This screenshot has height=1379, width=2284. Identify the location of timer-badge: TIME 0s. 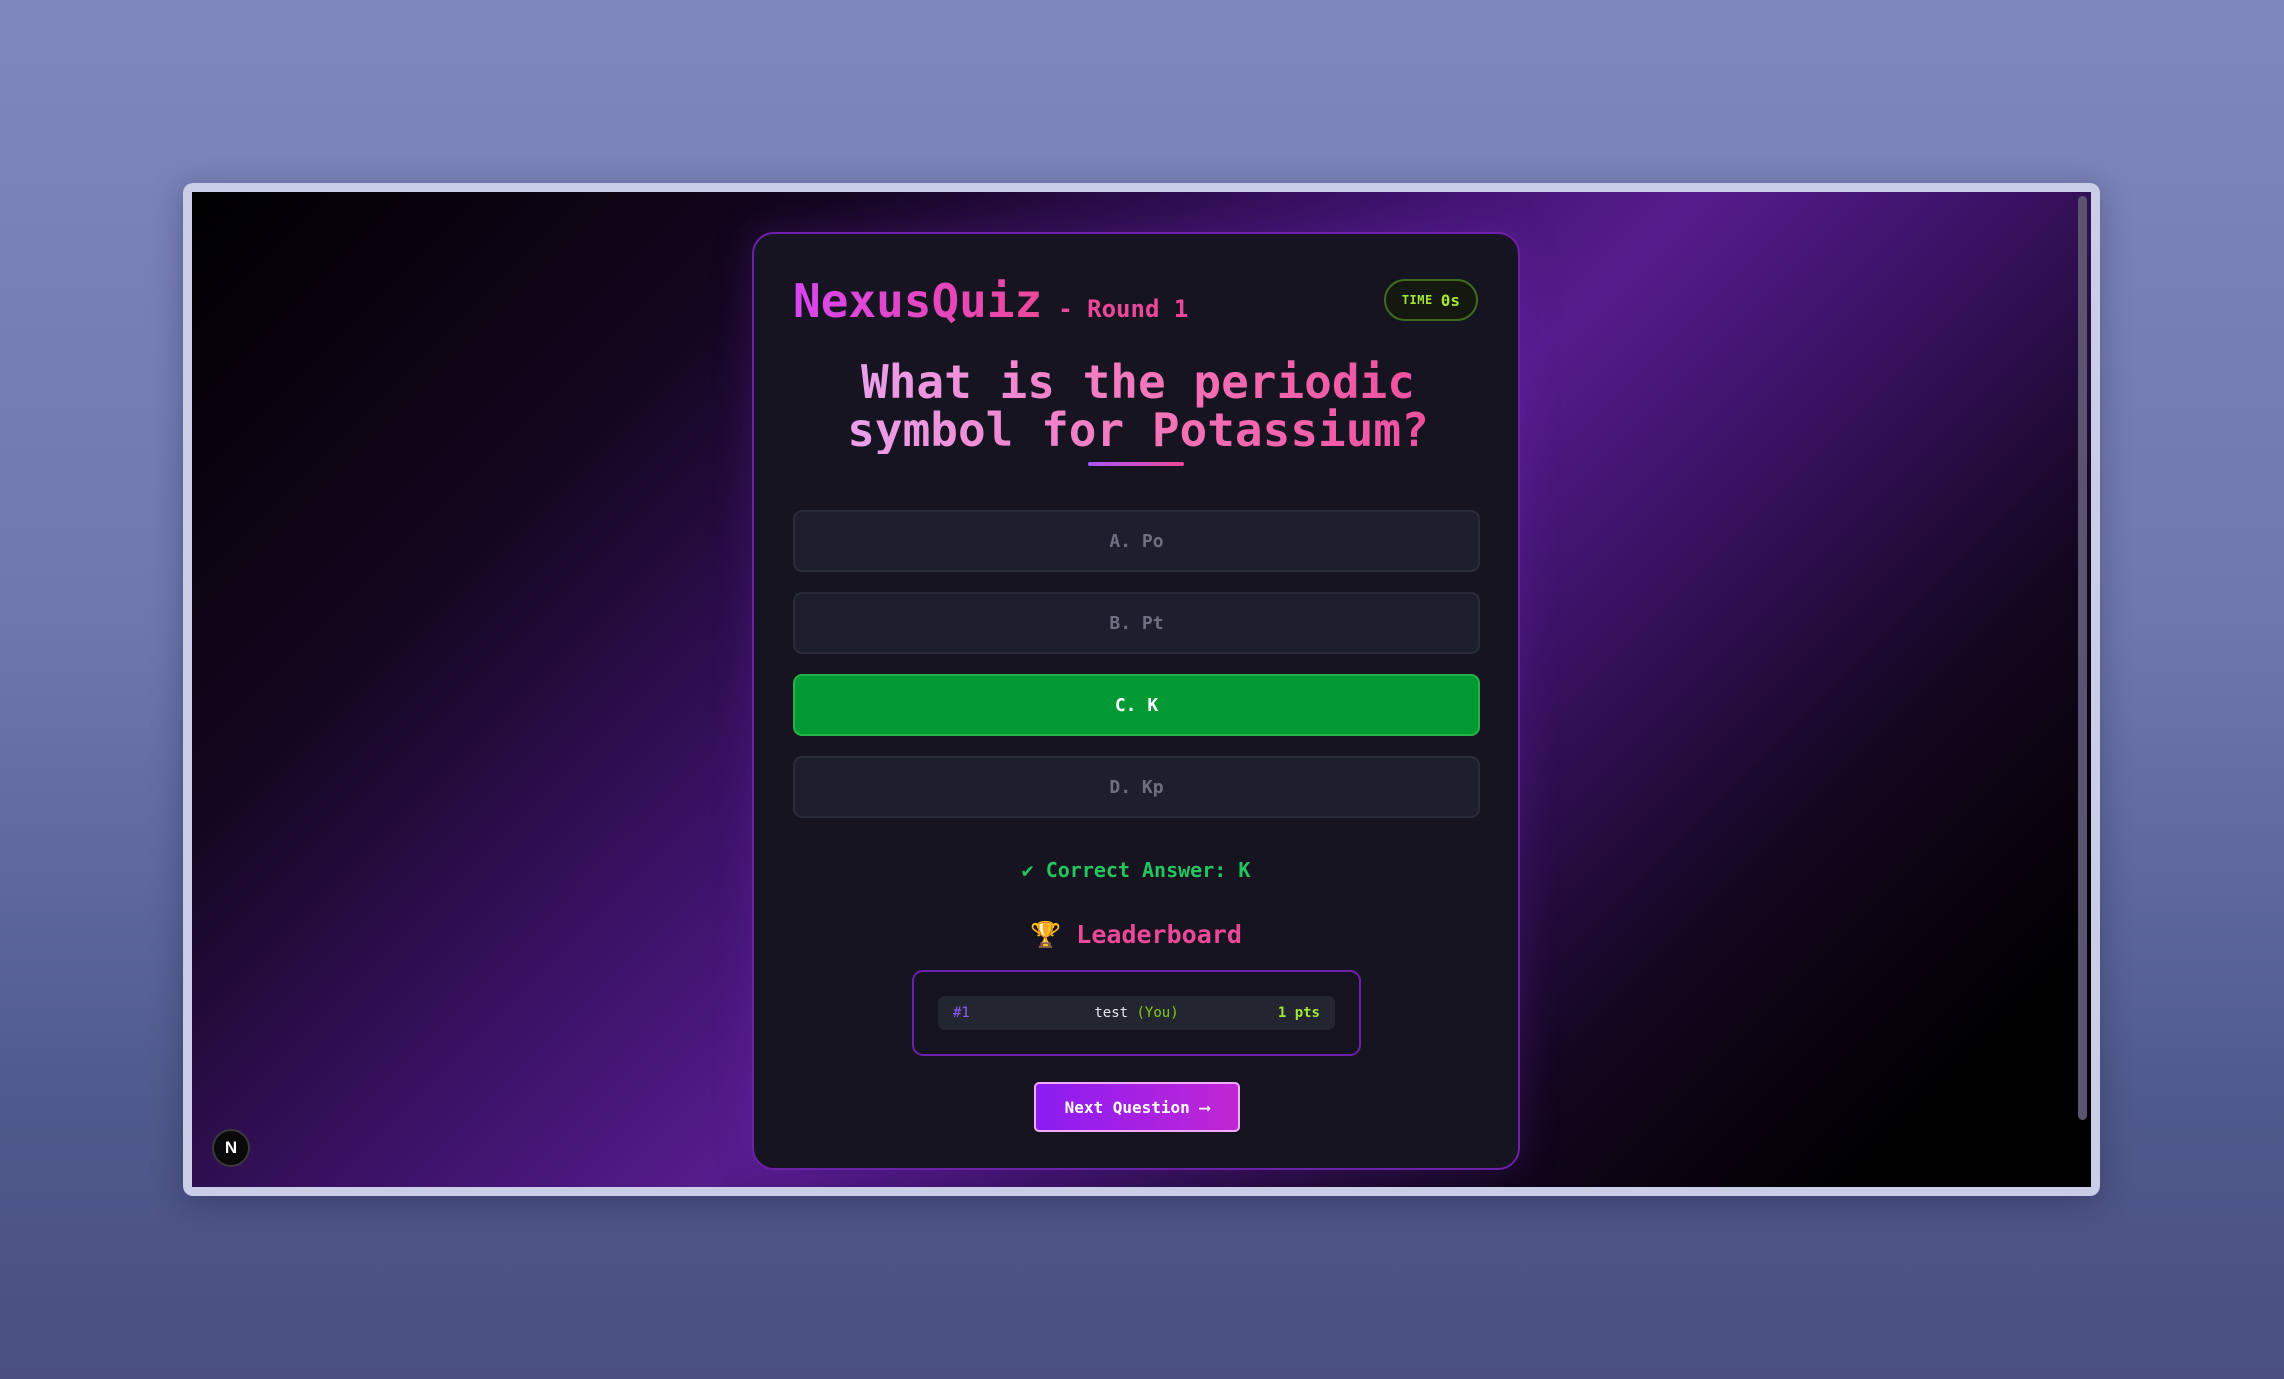
(1430, 300).